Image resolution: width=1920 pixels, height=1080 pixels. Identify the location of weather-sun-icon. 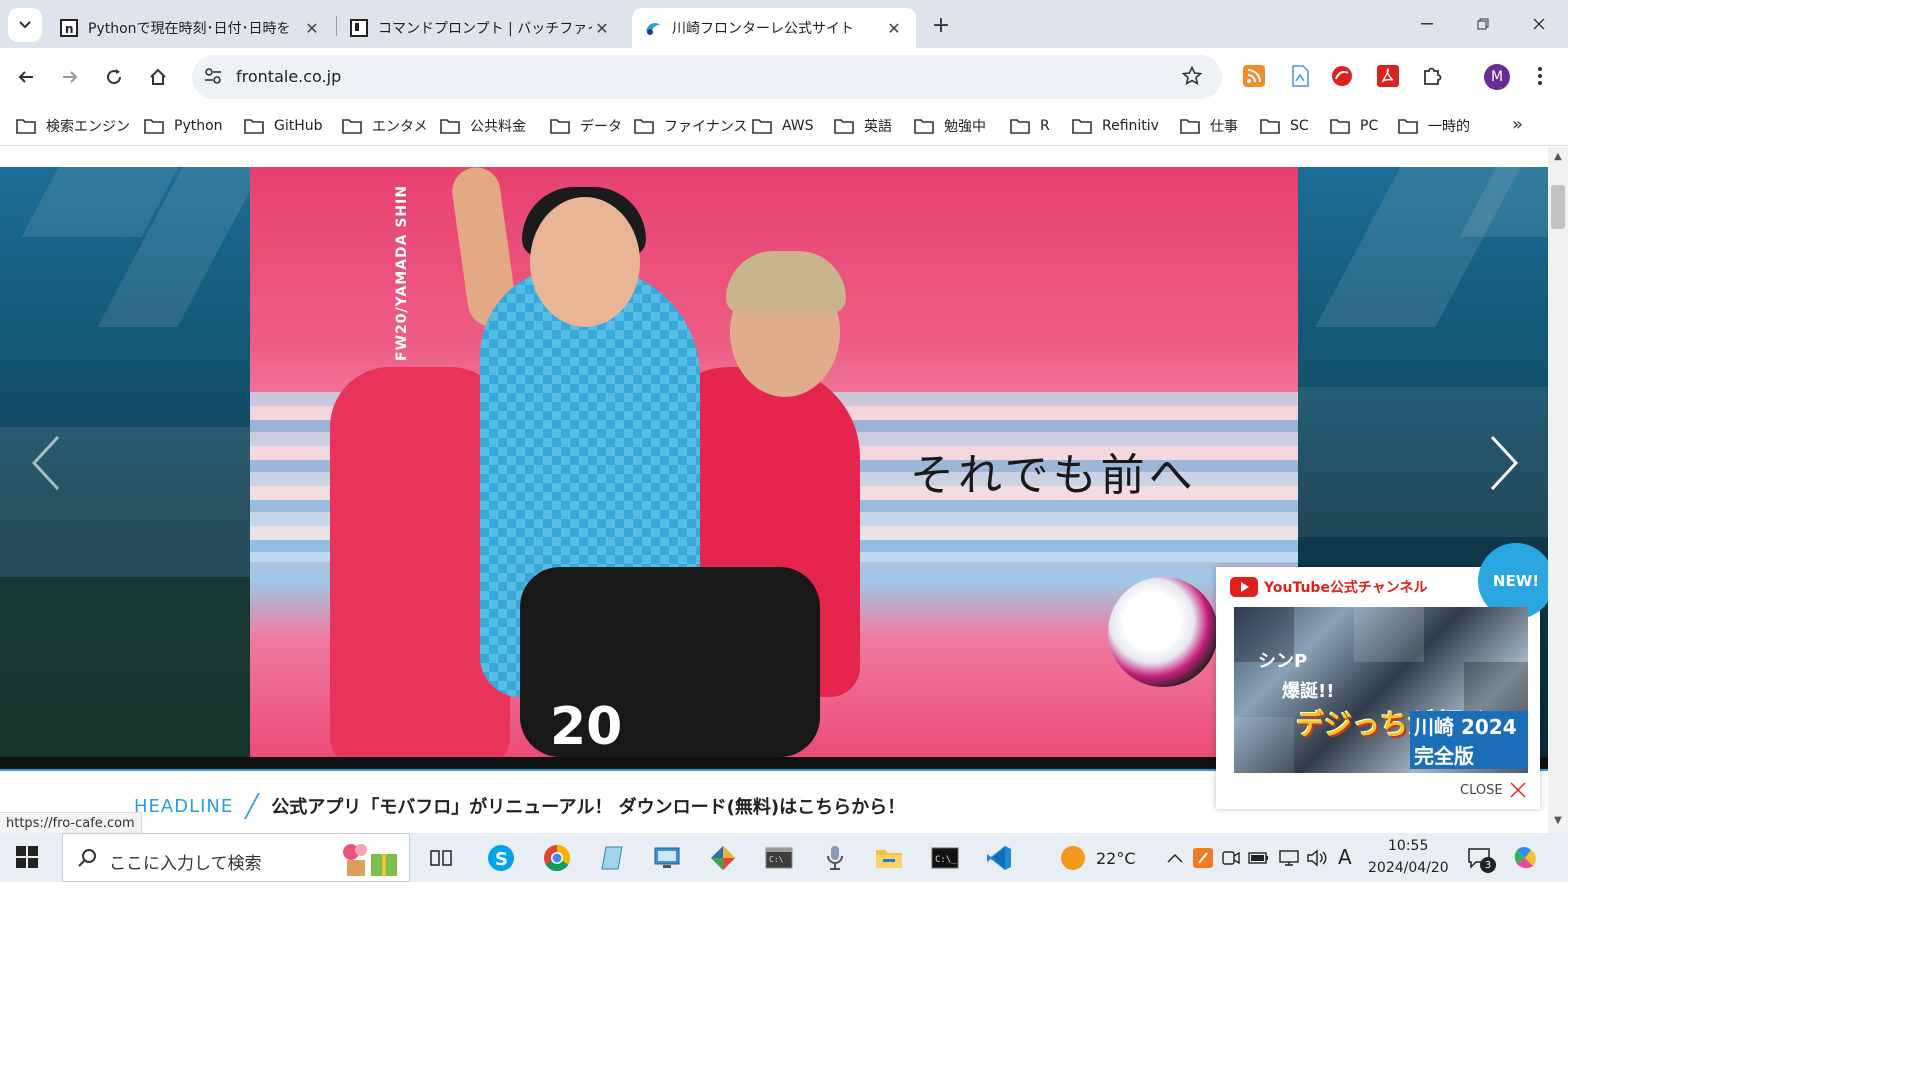
(1073, 858).